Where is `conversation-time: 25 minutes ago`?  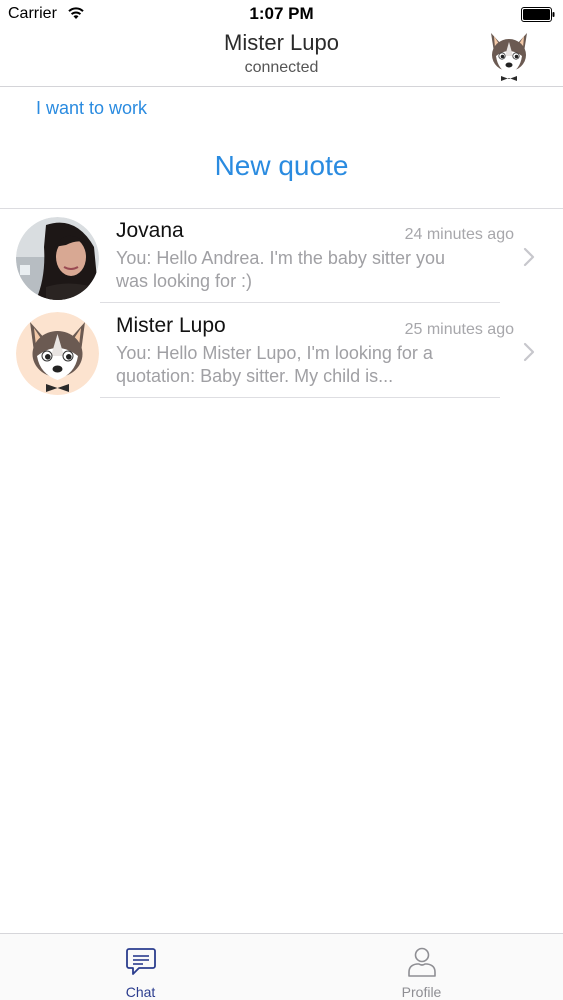 conversation-time: 25 minutes ago is located at coordinates (459, 329).